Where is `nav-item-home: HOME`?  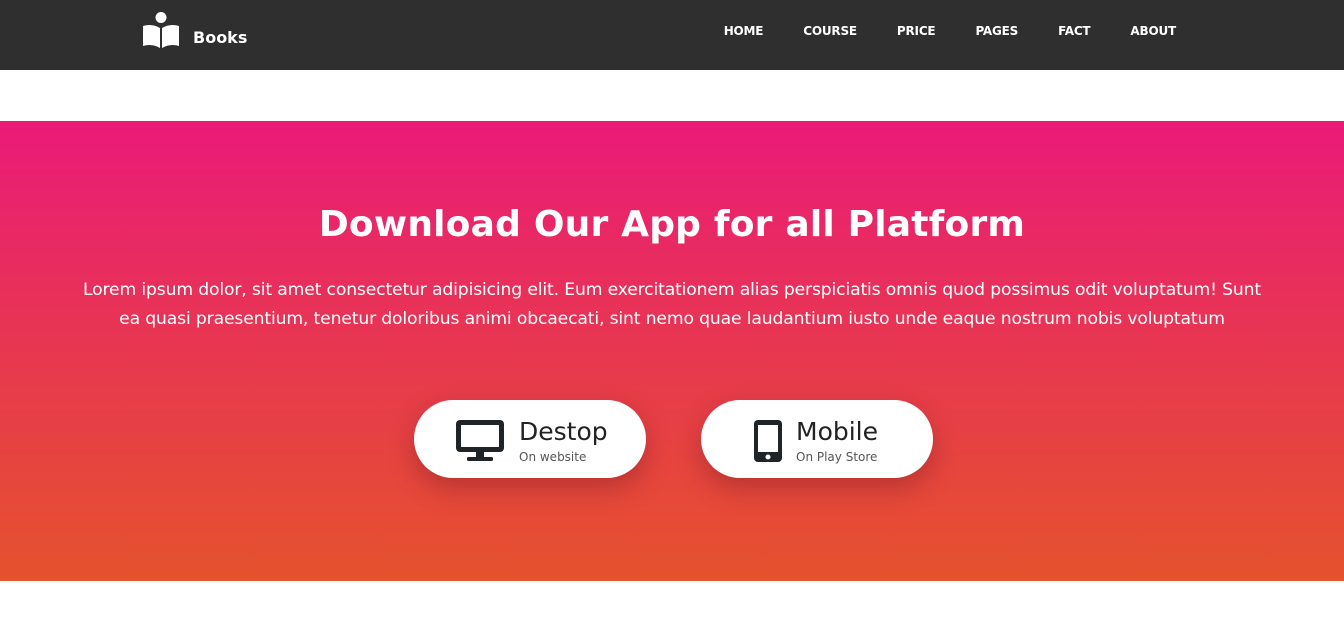 nav-item-home: HOME is located at coordinates (724, 31).